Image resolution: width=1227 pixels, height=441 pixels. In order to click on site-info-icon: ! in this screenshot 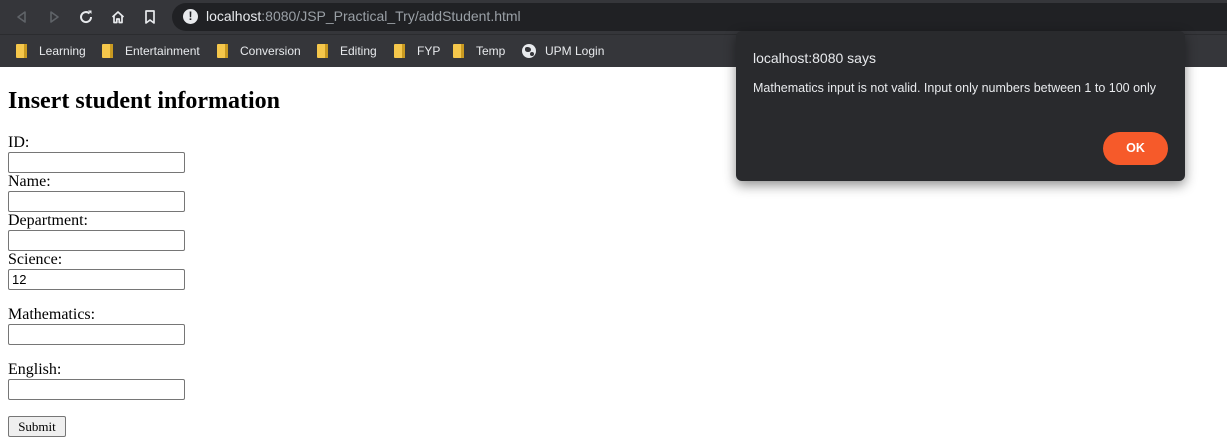, I will do `click(190, 16)`.